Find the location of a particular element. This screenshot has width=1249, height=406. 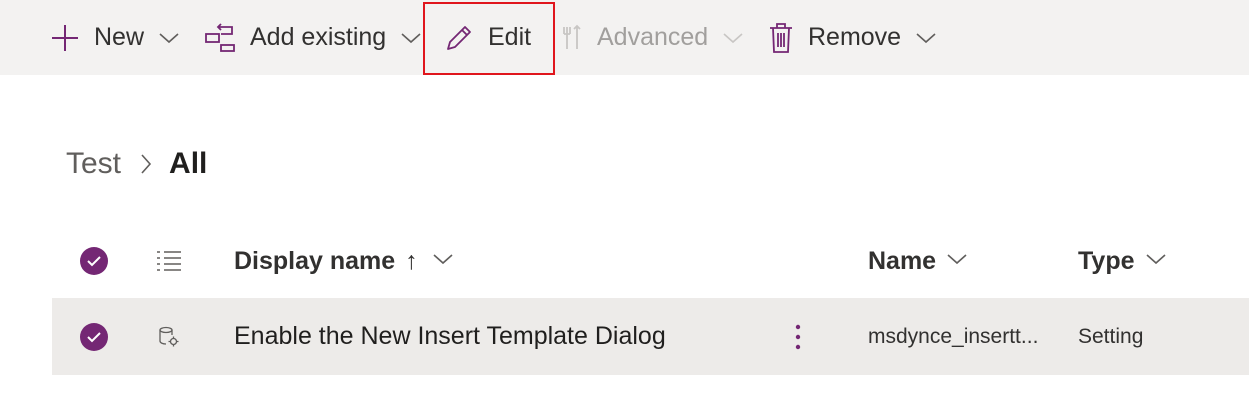

add-existing-icon is located at coordinates (220, 37).